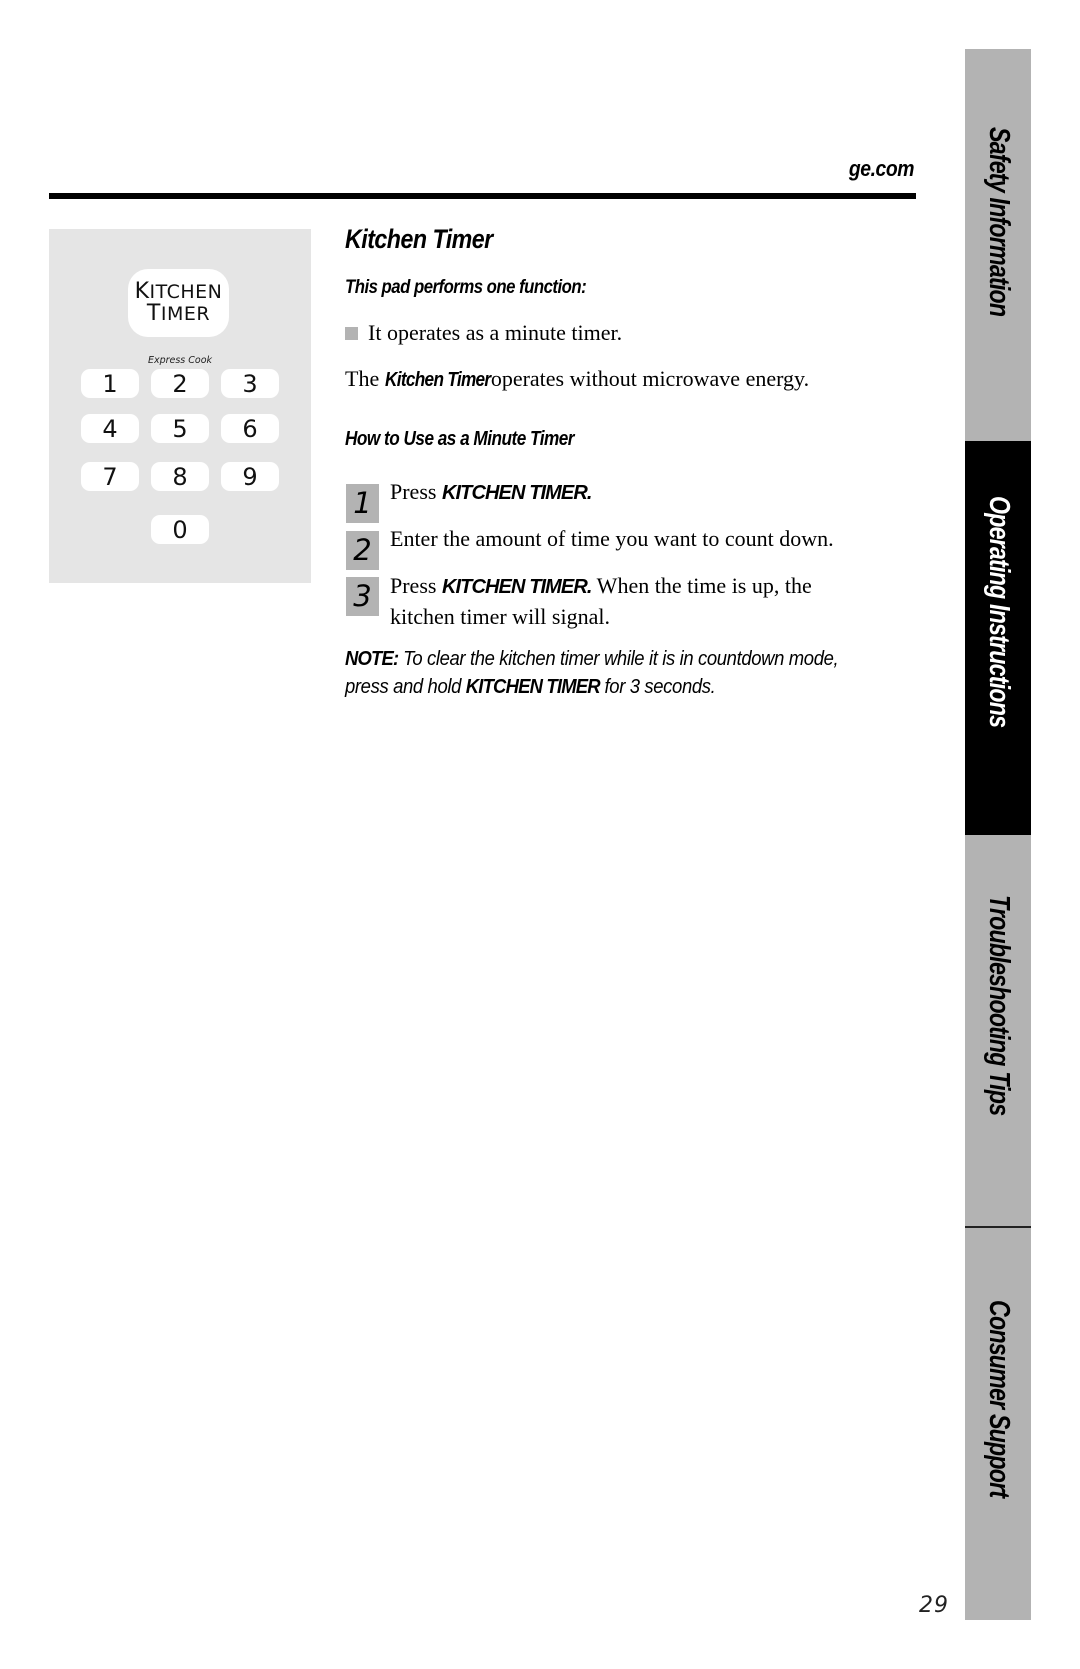 The width and height of the screenshot is (1080, 1669). What do you see at coordinates (180, 360) in the screenshot?
I see `express-cook-label: Express Cook` at bounding box center [180, 360].